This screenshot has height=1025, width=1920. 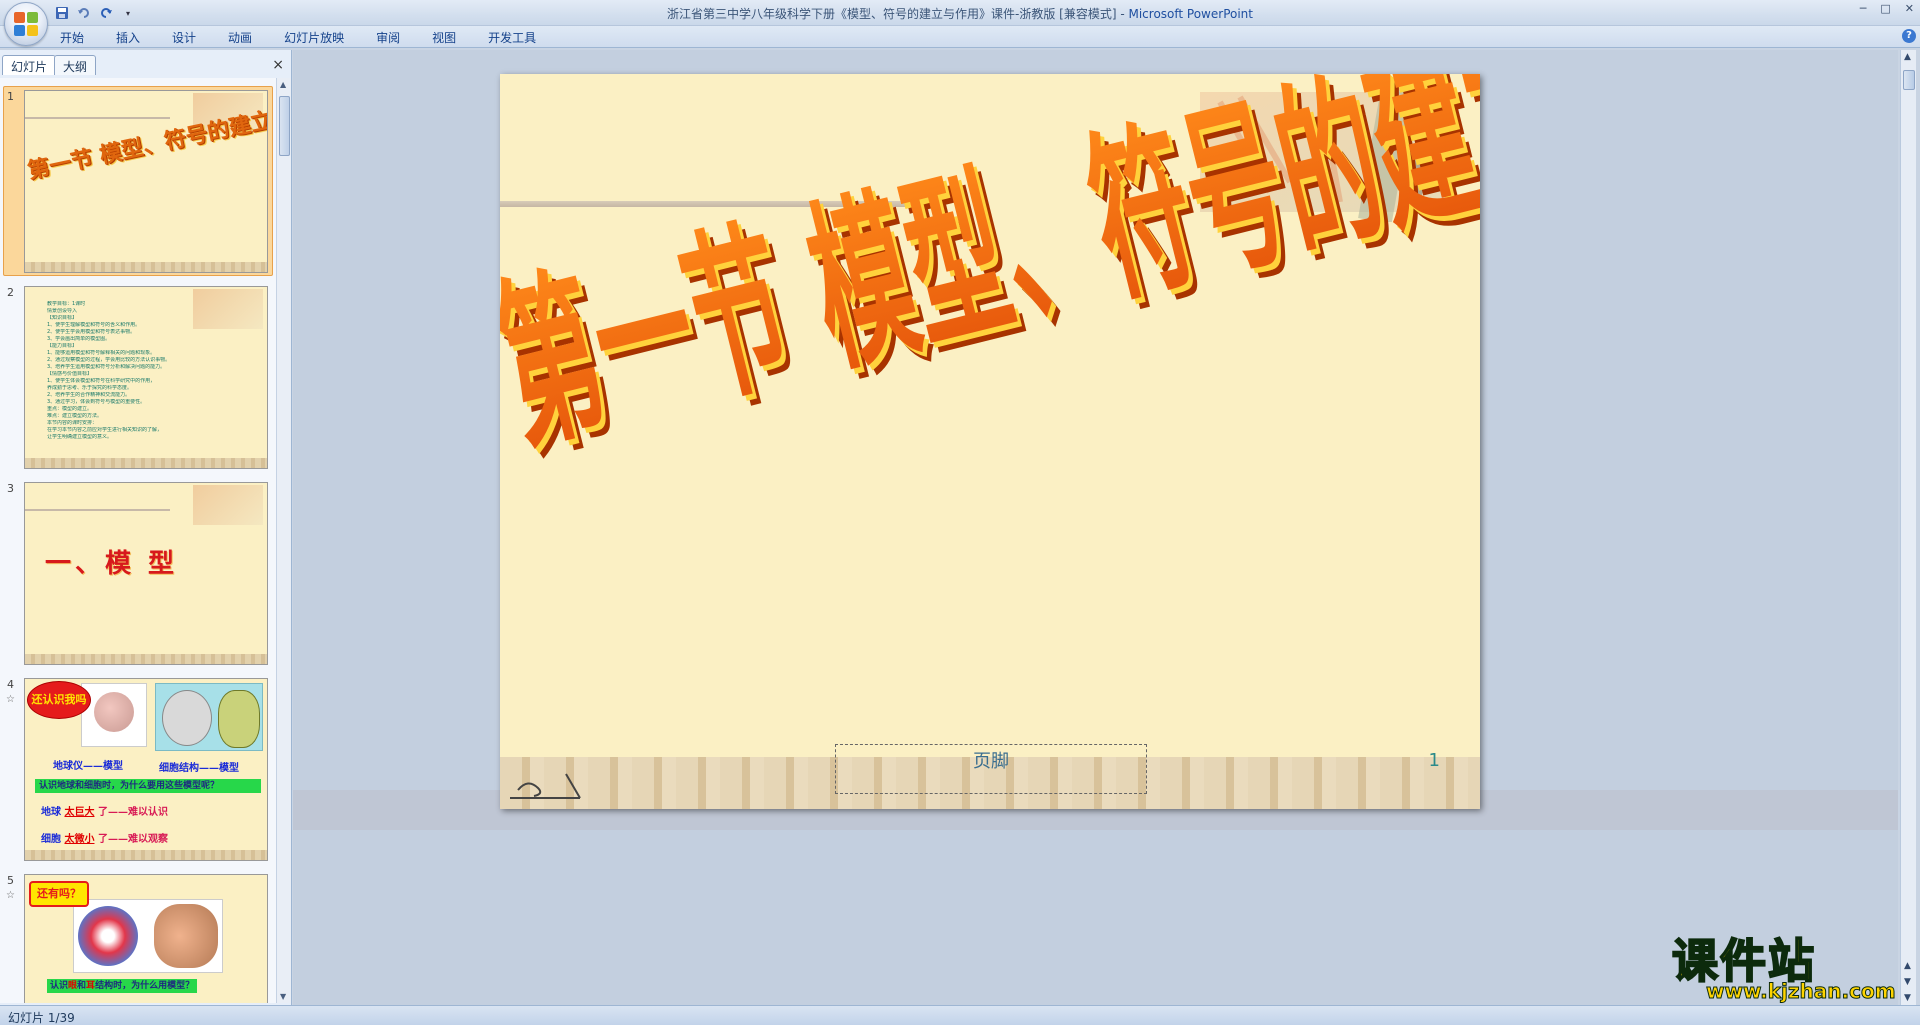 What do you see at coordinates (10, 684) in the screenshot?
I see `thumbnail-number: 4` at bounding box center [10, 684].